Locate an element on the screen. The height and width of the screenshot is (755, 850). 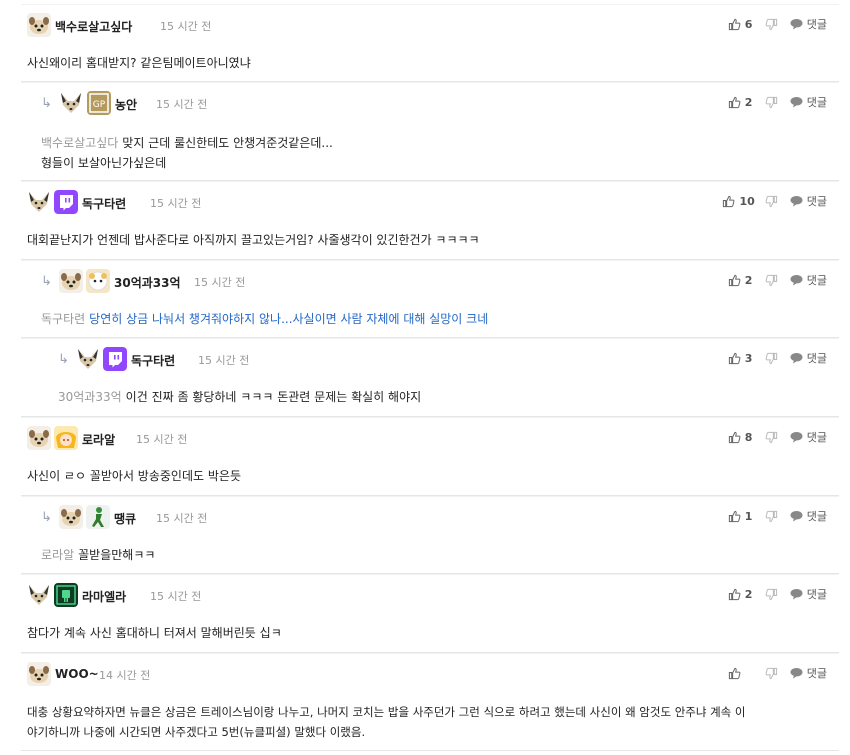
comment-text: 사신왜이리 홈대받지? 같은팀메이트아니였냐 is located at coordinates (139, 63).